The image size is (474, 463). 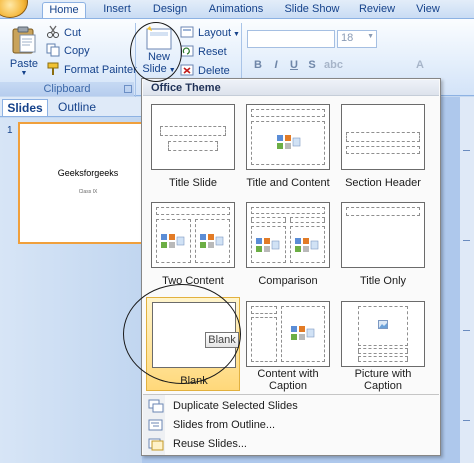 I want to click on layout-content-with-caption: Content with Caption, so click(x=288, y=344).